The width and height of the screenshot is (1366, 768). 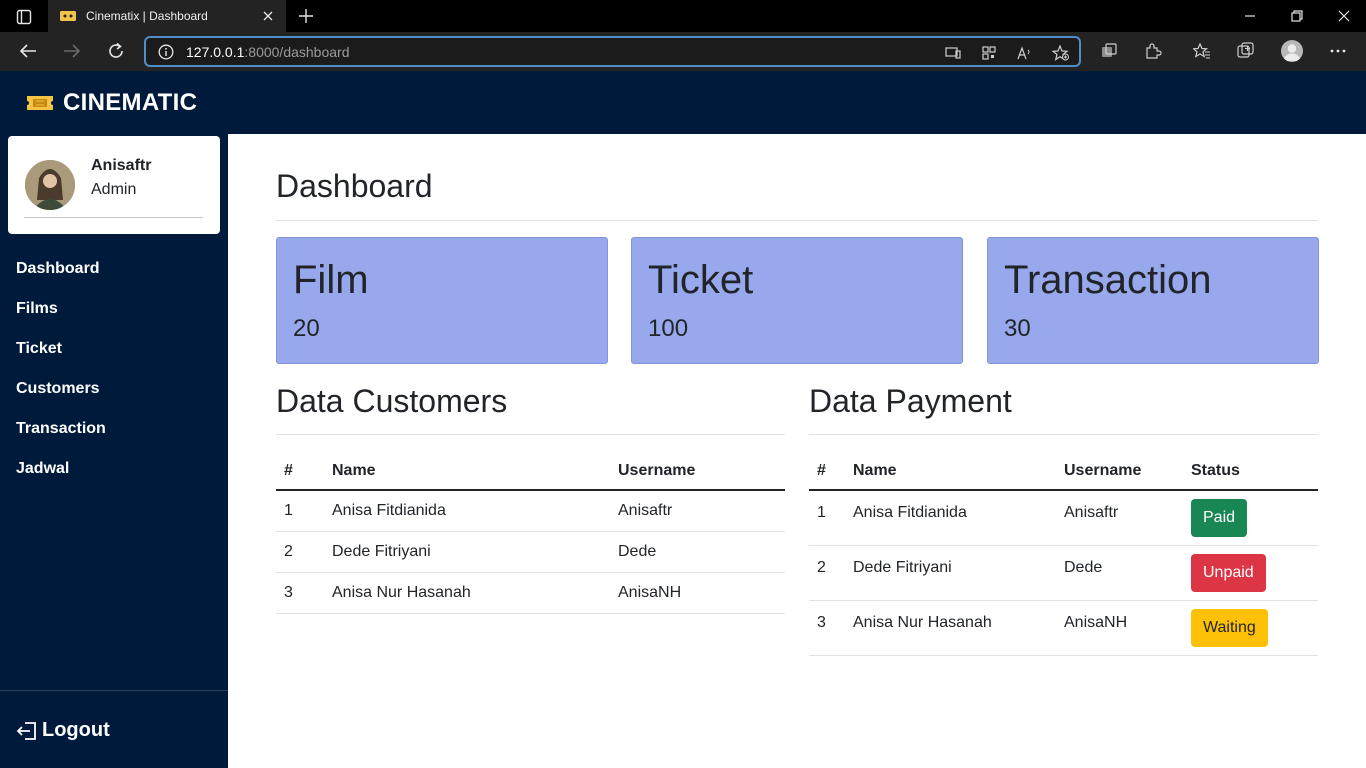 What do you see at coordinates (1061, 53) in the screenshot?
I see `add-favorite-icon` at bounding box center [1061, 53].